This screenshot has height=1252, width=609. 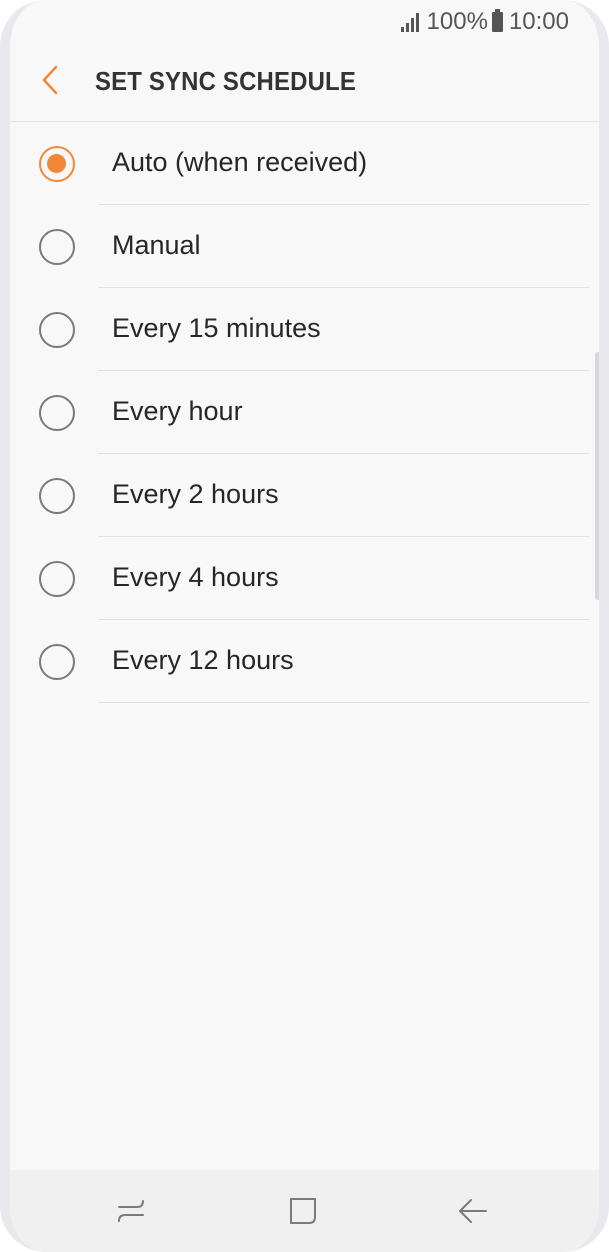 I want to click on recent-apps-button, so click(x=131, y=1211).